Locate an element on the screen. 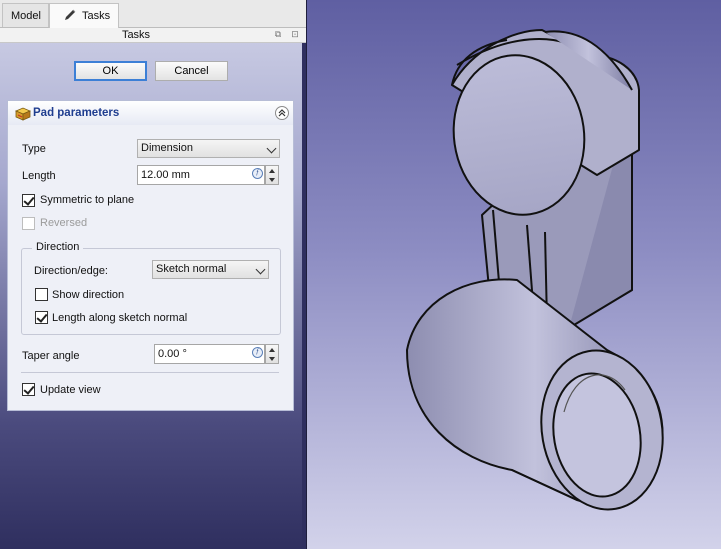 Image resolution: width=721 pixels, height=549 pixels. pencil-icon is located at coordinates (70, 14).